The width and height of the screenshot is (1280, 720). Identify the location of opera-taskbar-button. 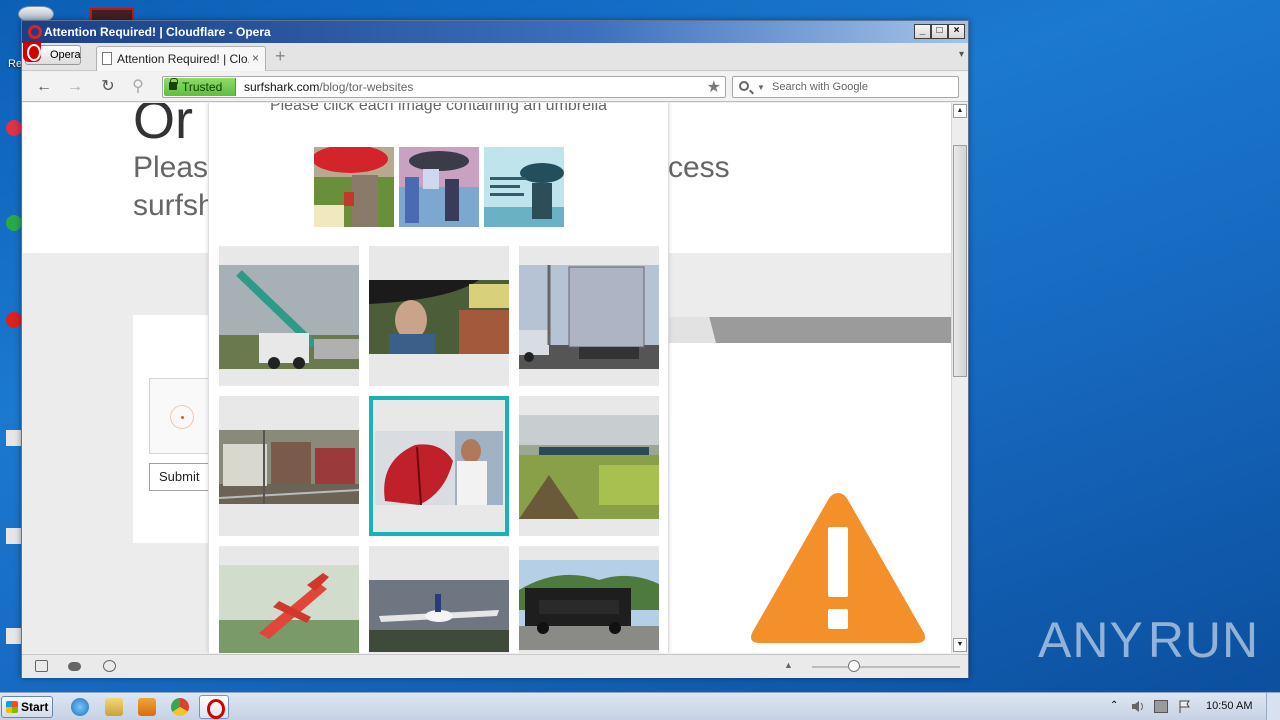
(214, 707).